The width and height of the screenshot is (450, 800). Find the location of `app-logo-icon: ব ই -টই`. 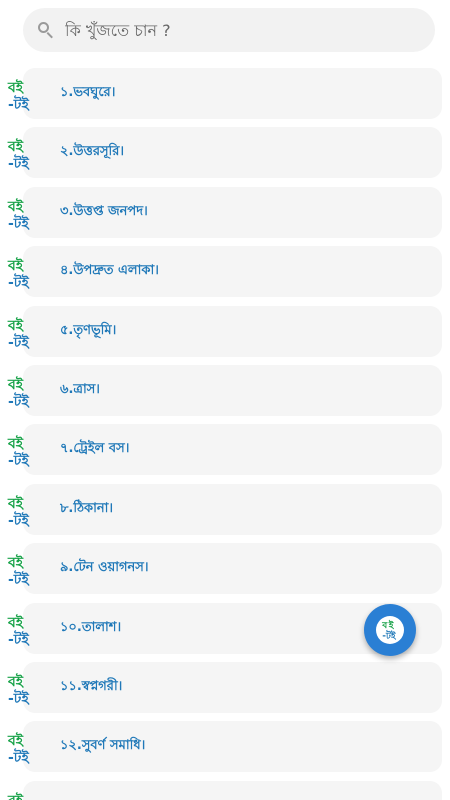

app-logo-icon: ব ই -টই is located at coordinates (390, 630).